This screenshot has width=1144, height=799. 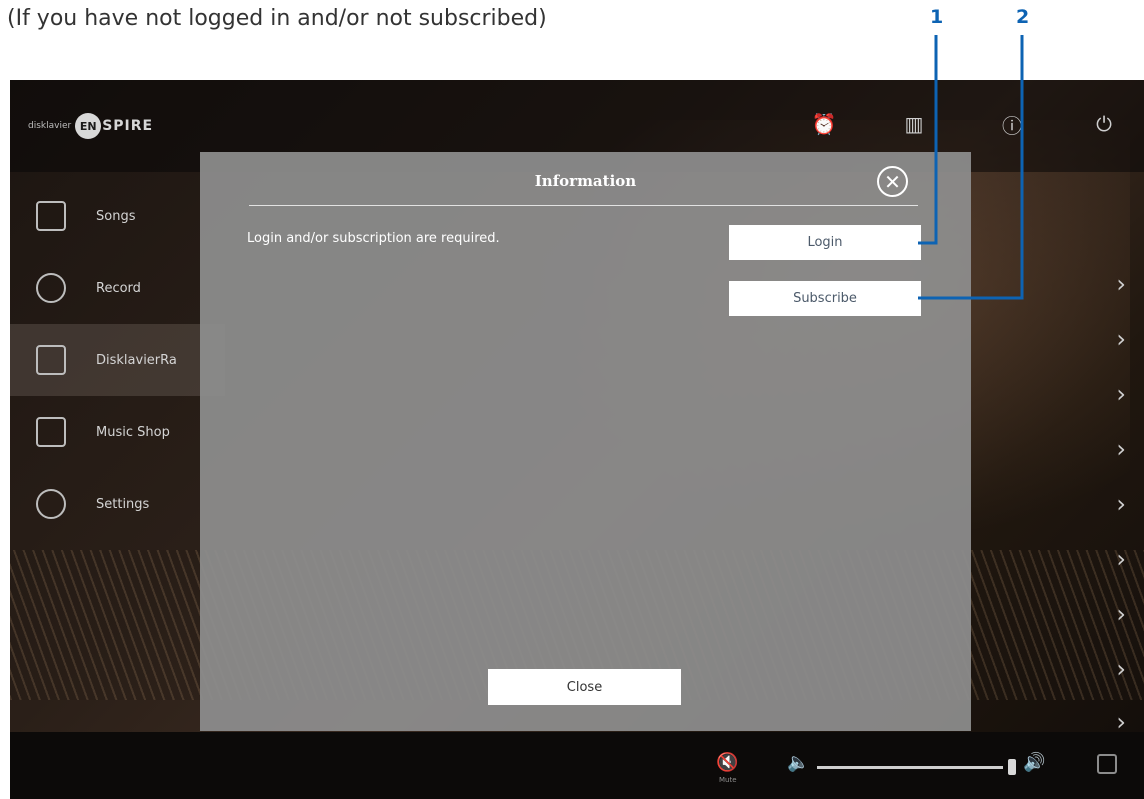 I want to click on app-logo: disklavier EN SPIRE, so click(x=90, y=126).